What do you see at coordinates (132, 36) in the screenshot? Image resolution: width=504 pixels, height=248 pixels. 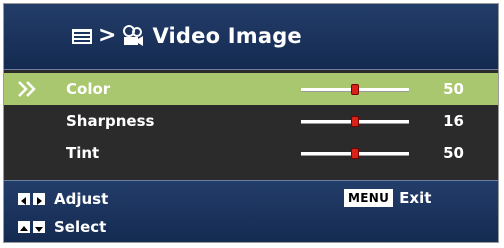 I see `projector-film-icon` at bounding box center [132, 36].